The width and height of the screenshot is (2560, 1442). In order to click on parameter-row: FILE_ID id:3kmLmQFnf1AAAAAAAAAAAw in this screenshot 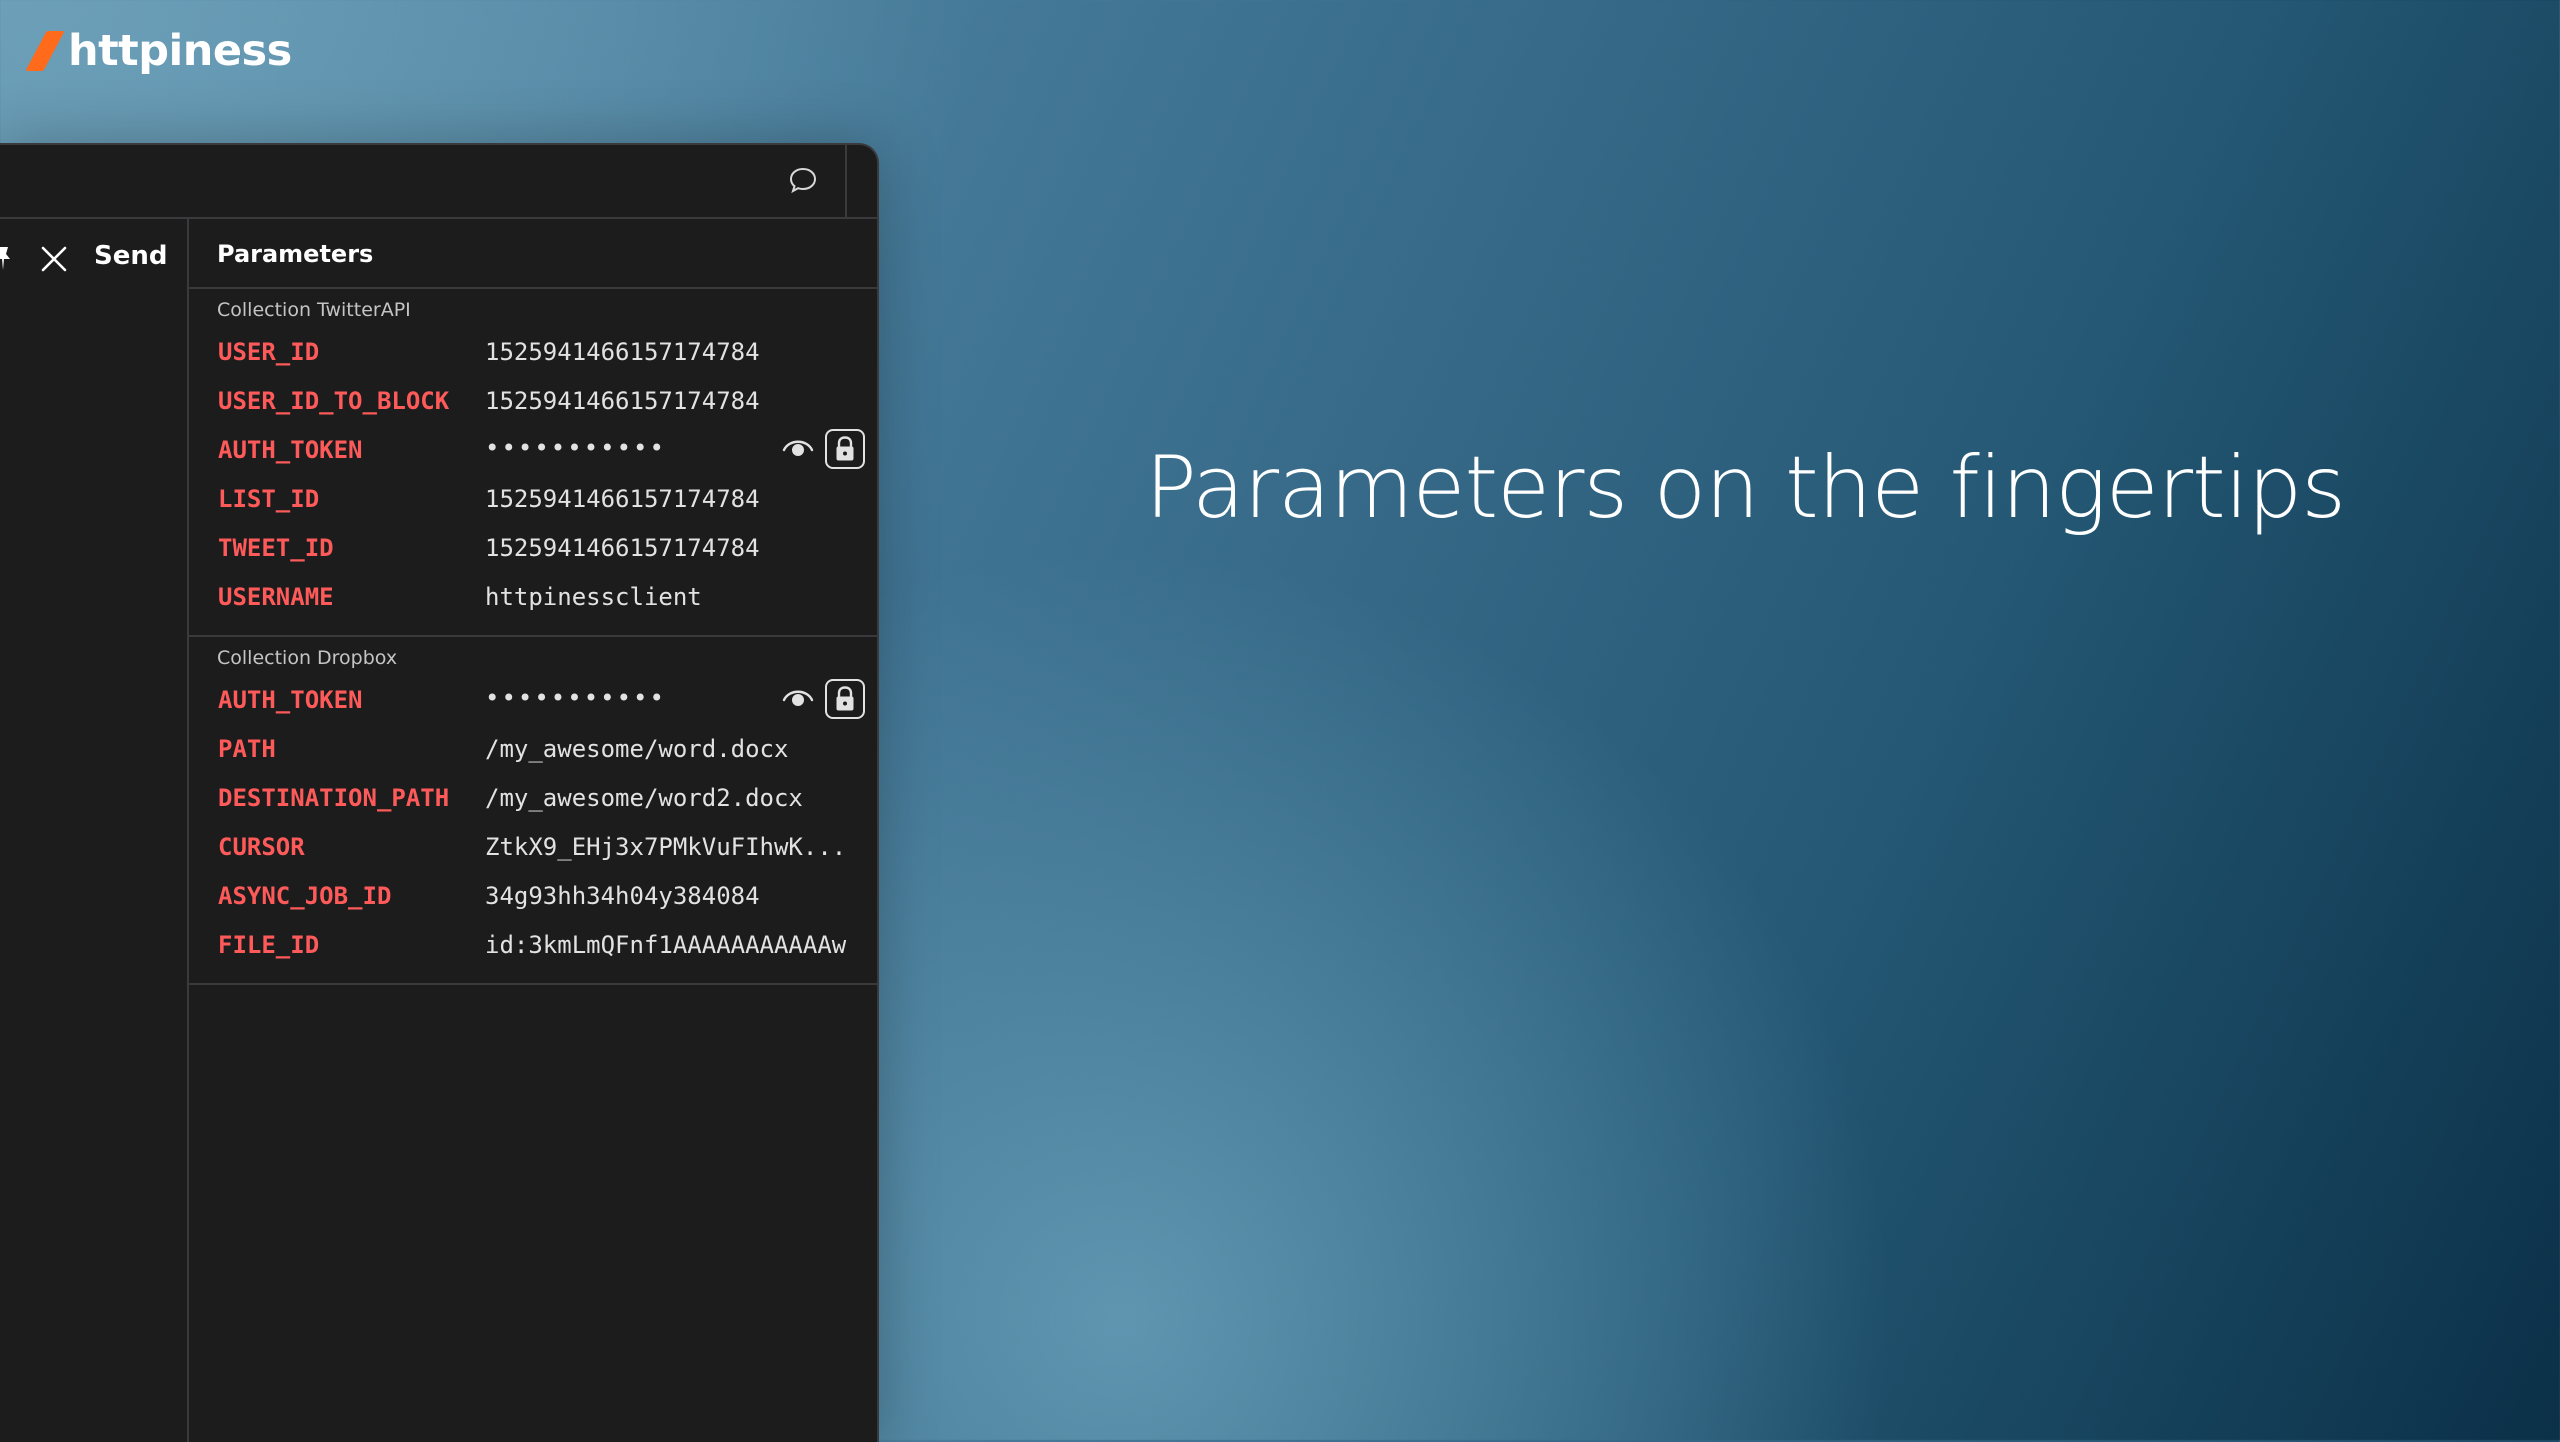, I will do `click(533, 946)`.